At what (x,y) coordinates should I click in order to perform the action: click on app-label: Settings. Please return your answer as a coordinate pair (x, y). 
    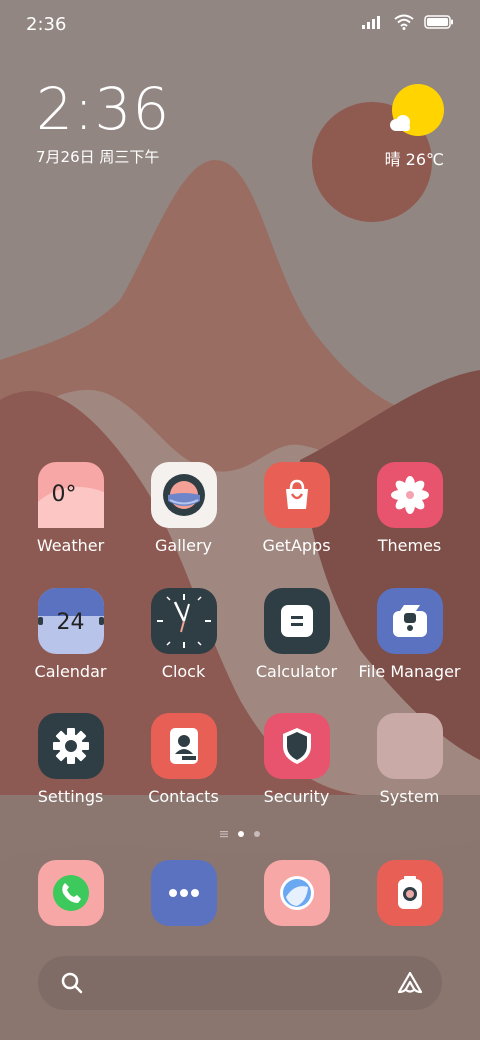
    Looking at the image, I should click on (70, 796).